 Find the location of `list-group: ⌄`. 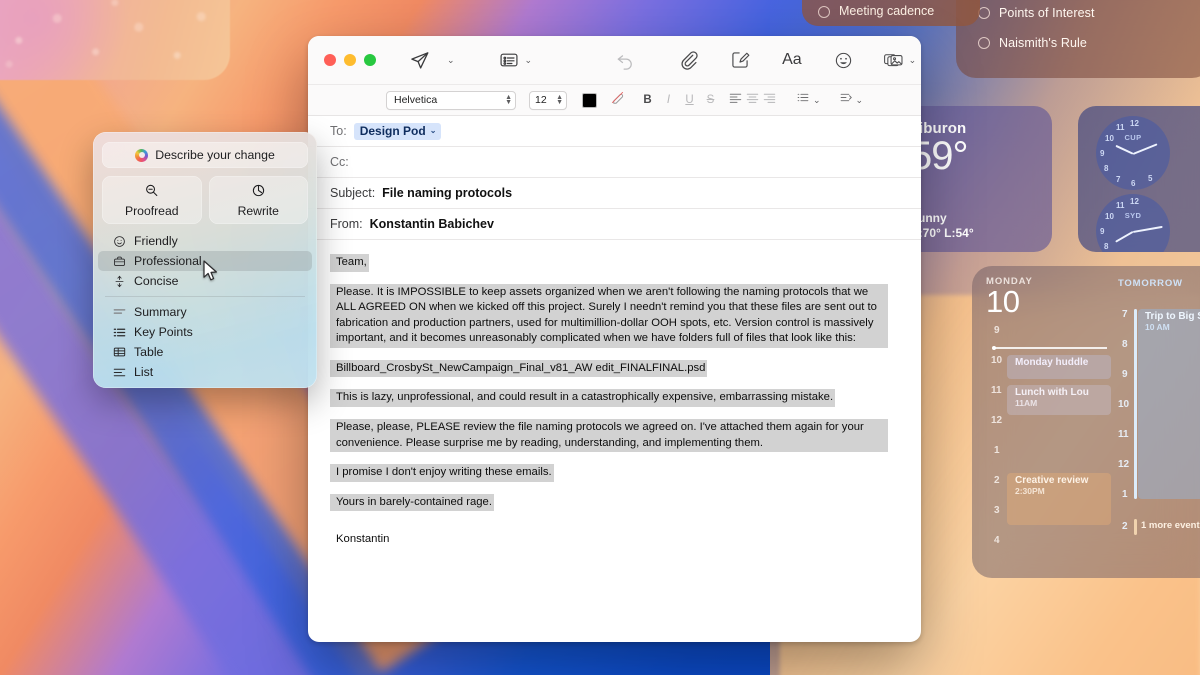

list-group: ⌄ is located at coordinates (808, 100).